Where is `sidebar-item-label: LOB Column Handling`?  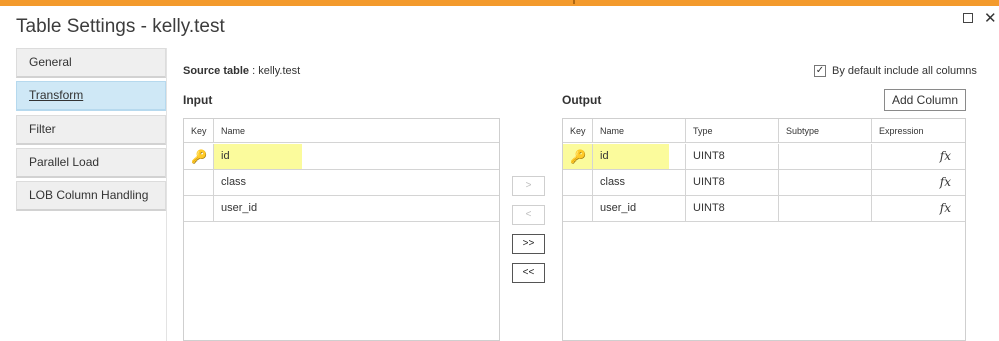 sidebar-item-label: LOB Column Handling is located at coordinates (89, 195).